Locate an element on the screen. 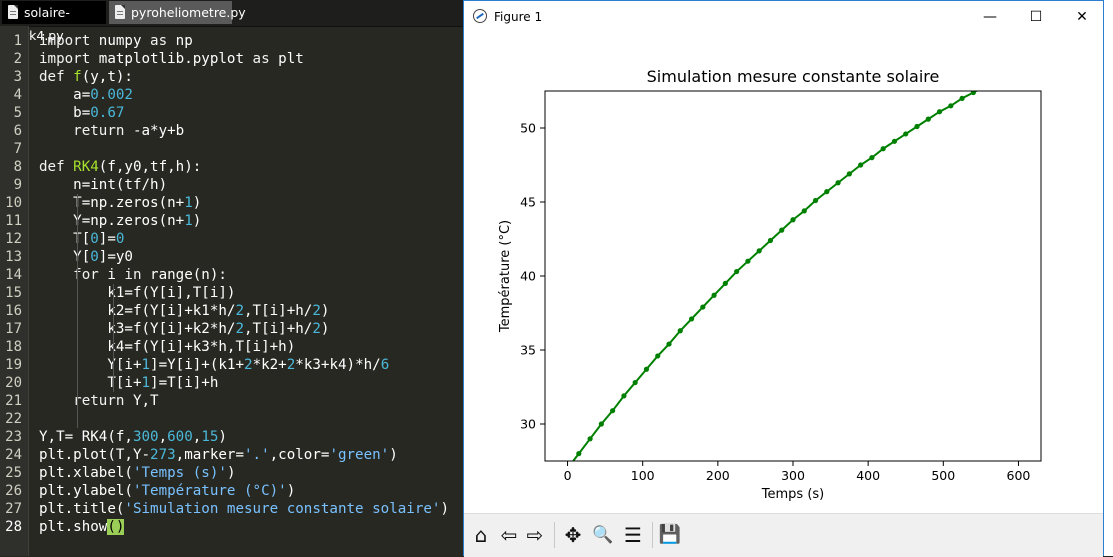 The width and height of the screenshot is (1113, 557). code-line: import numpy as np is located at coordinates (116, 41).